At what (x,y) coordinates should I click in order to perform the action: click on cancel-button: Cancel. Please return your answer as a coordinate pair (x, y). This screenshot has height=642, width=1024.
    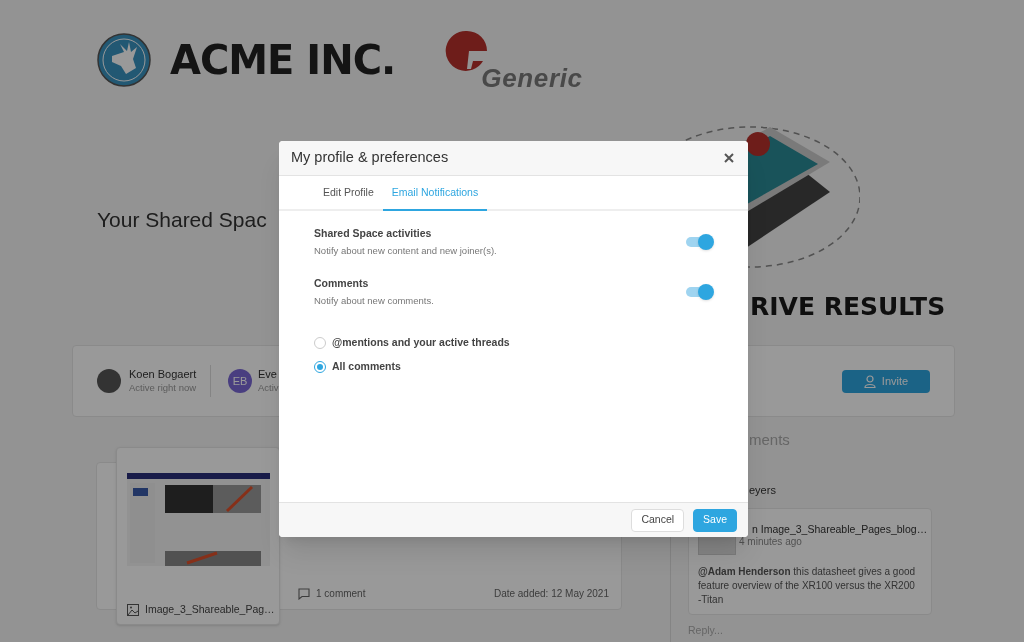
    Looking at the image, I should click on (658, 520).